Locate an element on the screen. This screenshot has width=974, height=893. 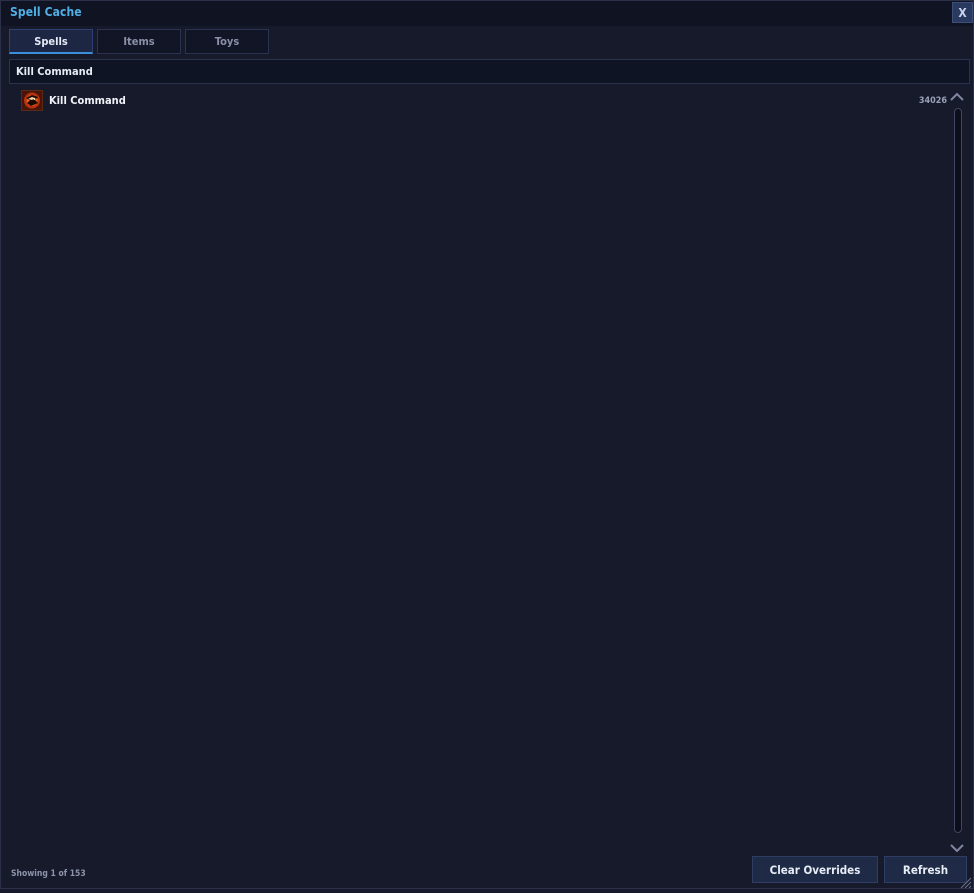
tab-toys: Toys is located at coordinates (227, 41).